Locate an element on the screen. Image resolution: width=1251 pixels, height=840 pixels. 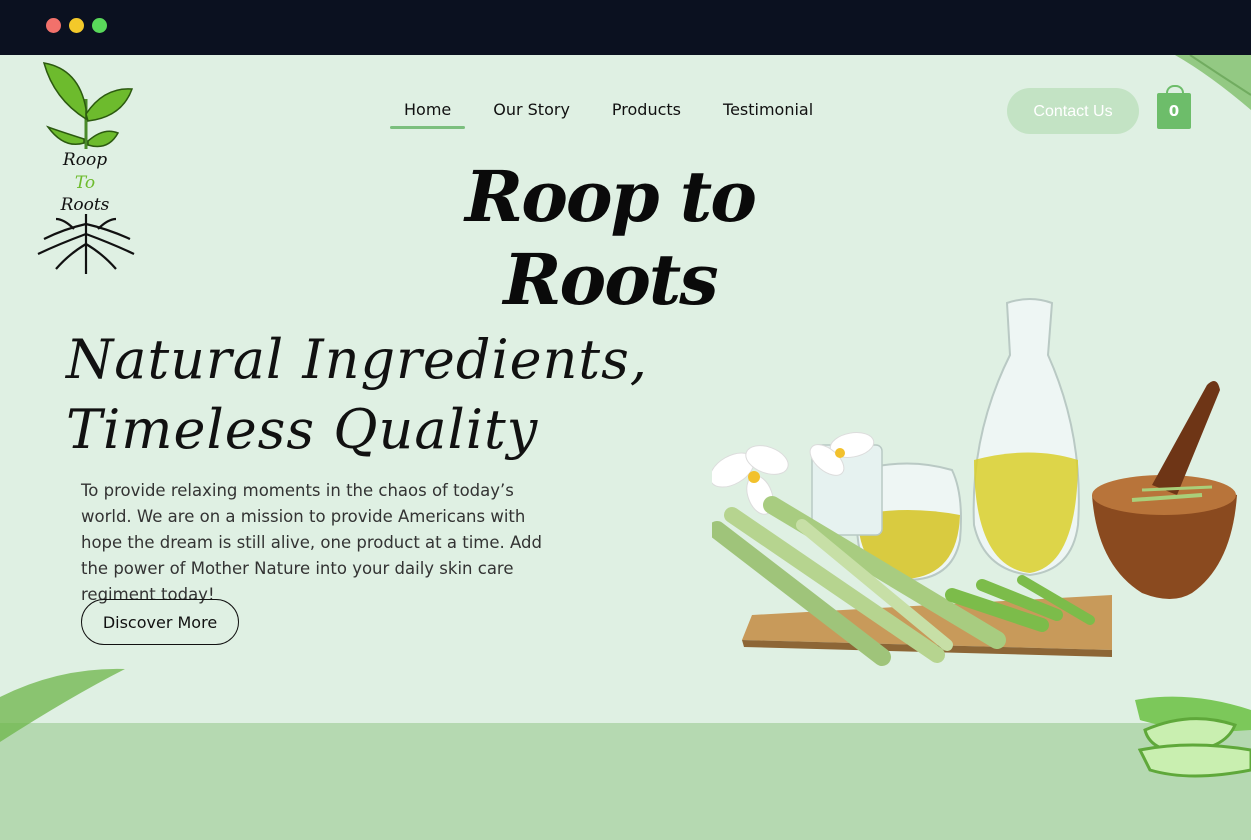
logo-text-roots: Roots is located at coordinates (85, 205).